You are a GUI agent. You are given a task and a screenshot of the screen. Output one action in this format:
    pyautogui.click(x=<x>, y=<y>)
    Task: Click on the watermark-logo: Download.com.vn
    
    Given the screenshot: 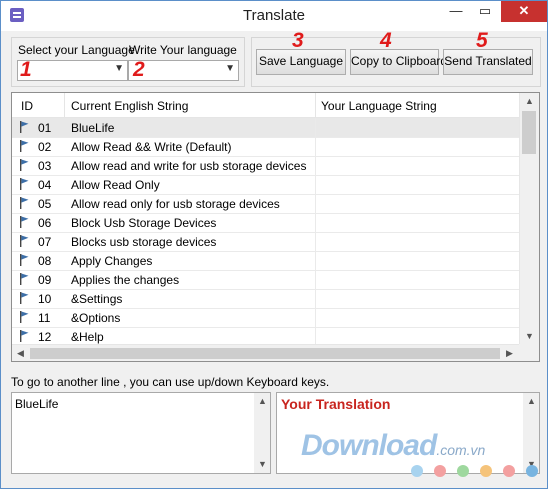 What is the action you would take?
    pyautogui.click(x=393, y=446)
    